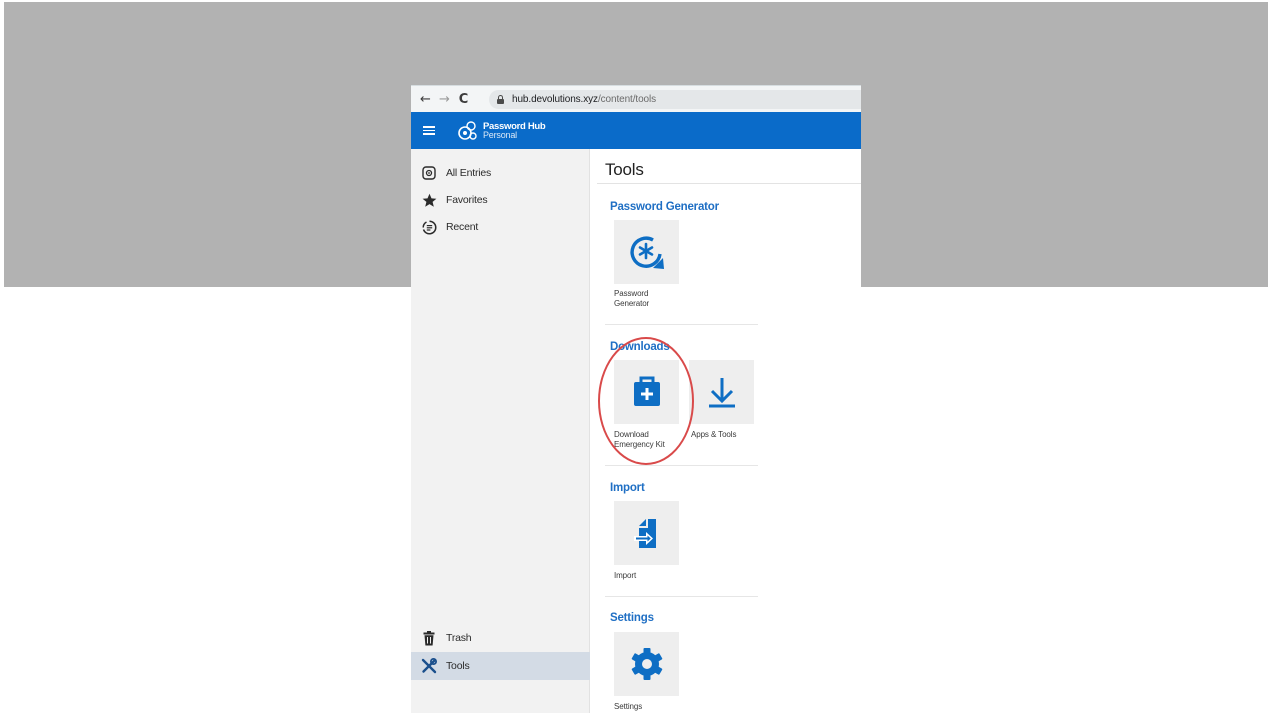  I want to click on gear-icon, so click(646, 664).